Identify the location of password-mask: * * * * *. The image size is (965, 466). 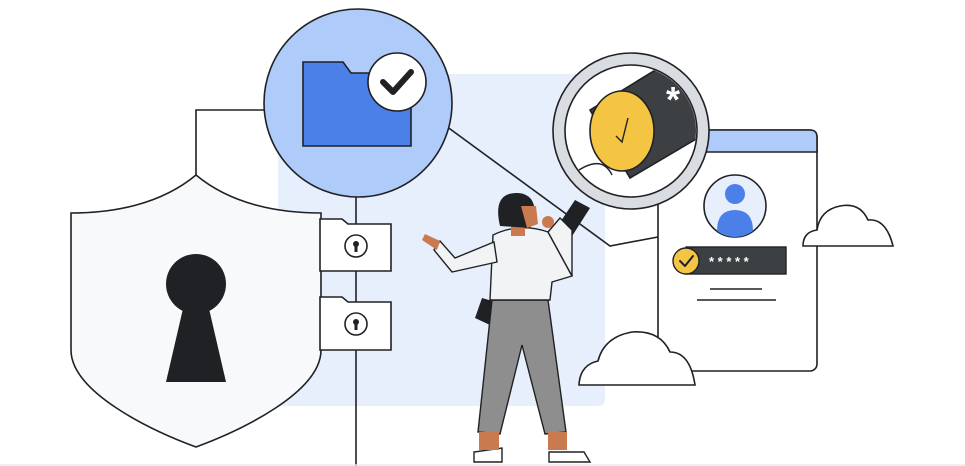
(729, 261).